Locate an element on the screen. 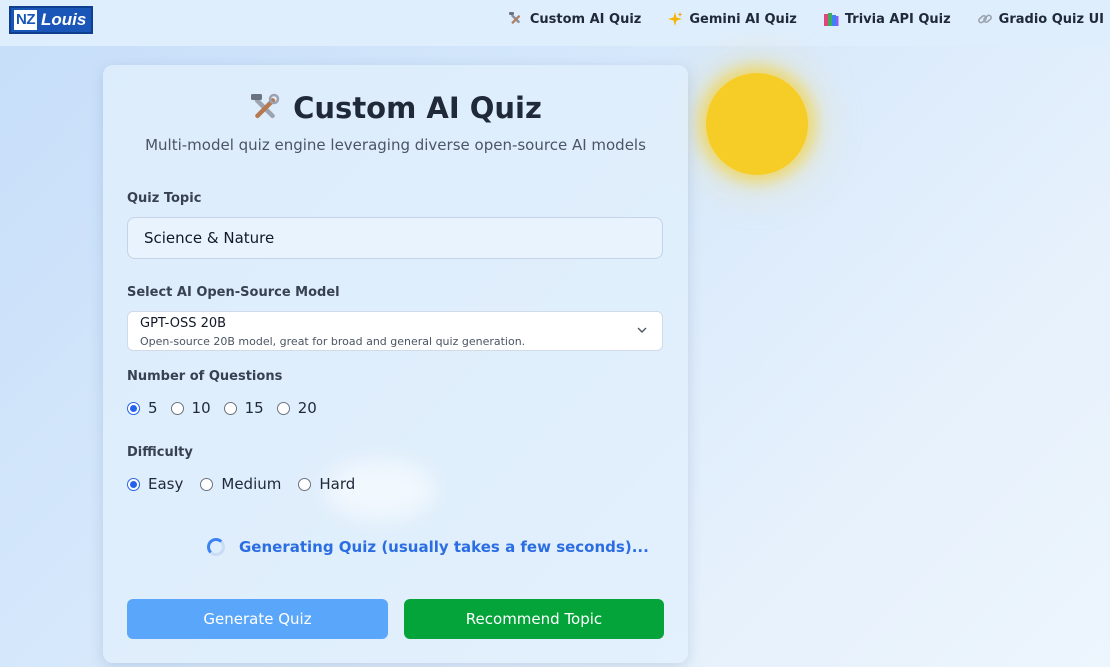 The width and height of the screenshot is (1110, 667). difficulty-option-easy: Easy is located at coordinates (155, 484).